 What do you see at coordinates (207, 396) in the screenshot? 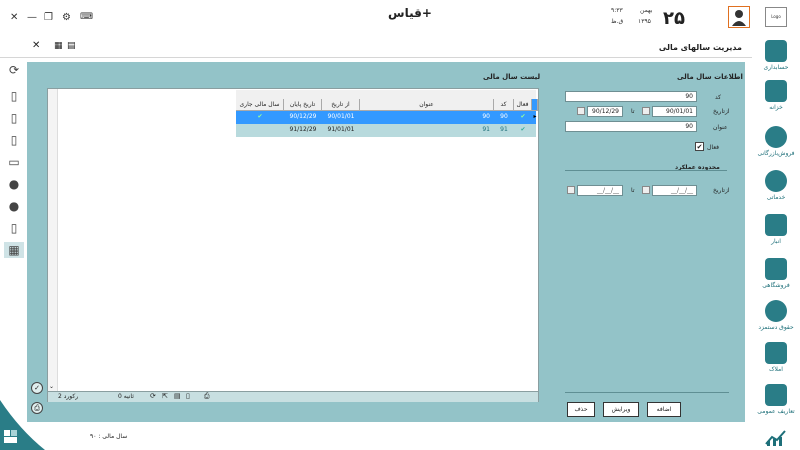
I see `print-icon: ⎙` at bounding box center [207, 396].